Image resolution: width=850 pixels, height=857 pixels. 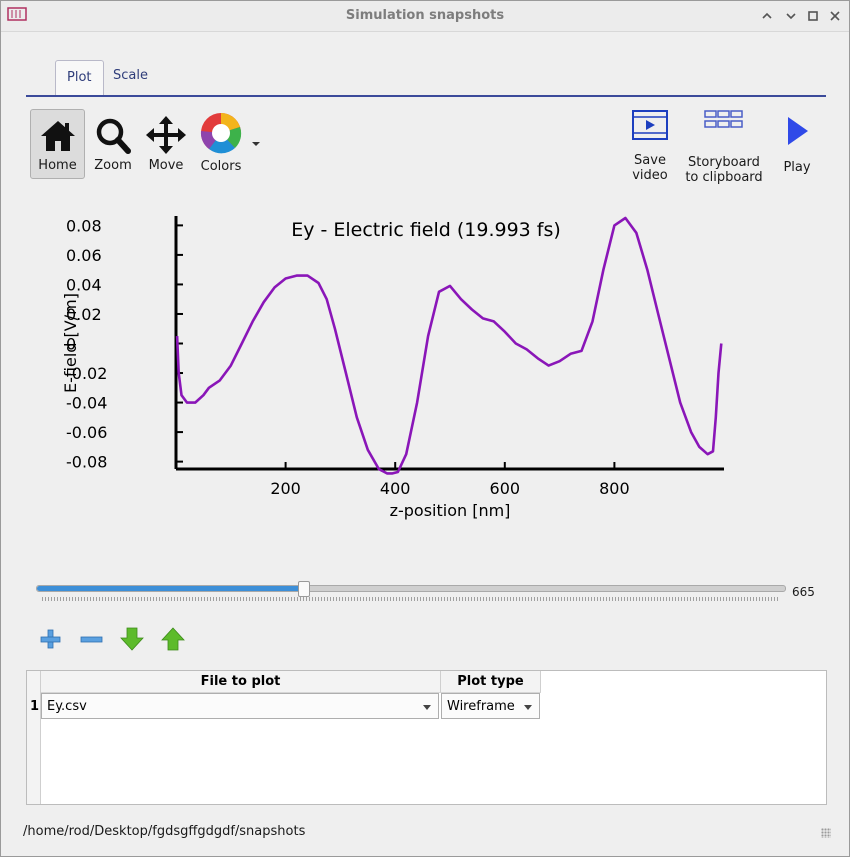 What do you see at coordinates (86, 462) in the screenshot?
I see `y-tick-label: -0.08` at bounding box center [86, 462].